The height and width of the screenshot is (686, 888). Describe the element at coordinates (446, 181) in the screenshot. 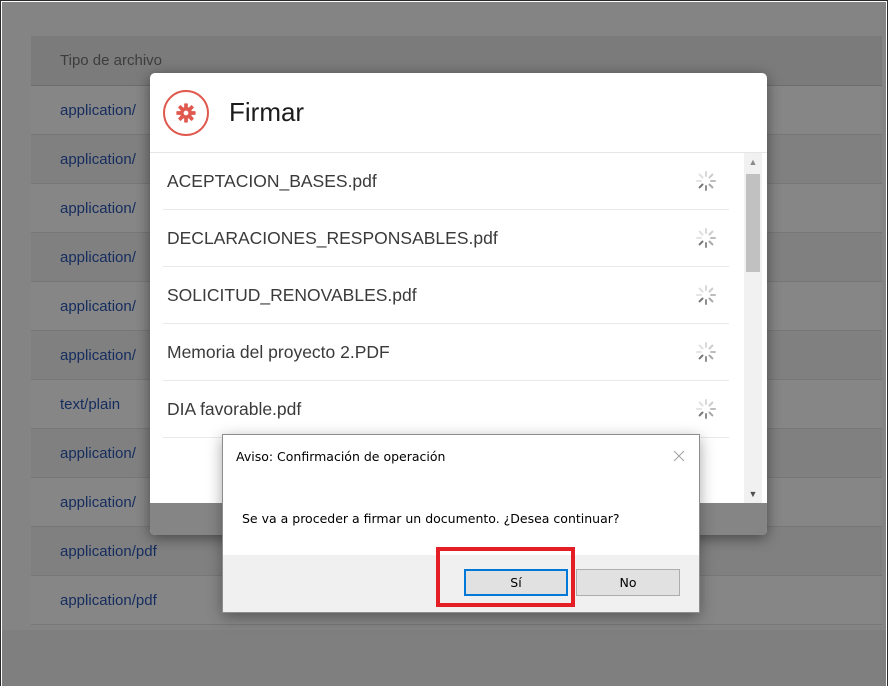

I see `list-item: ACEPTACION_BASES.pdf` at that location.